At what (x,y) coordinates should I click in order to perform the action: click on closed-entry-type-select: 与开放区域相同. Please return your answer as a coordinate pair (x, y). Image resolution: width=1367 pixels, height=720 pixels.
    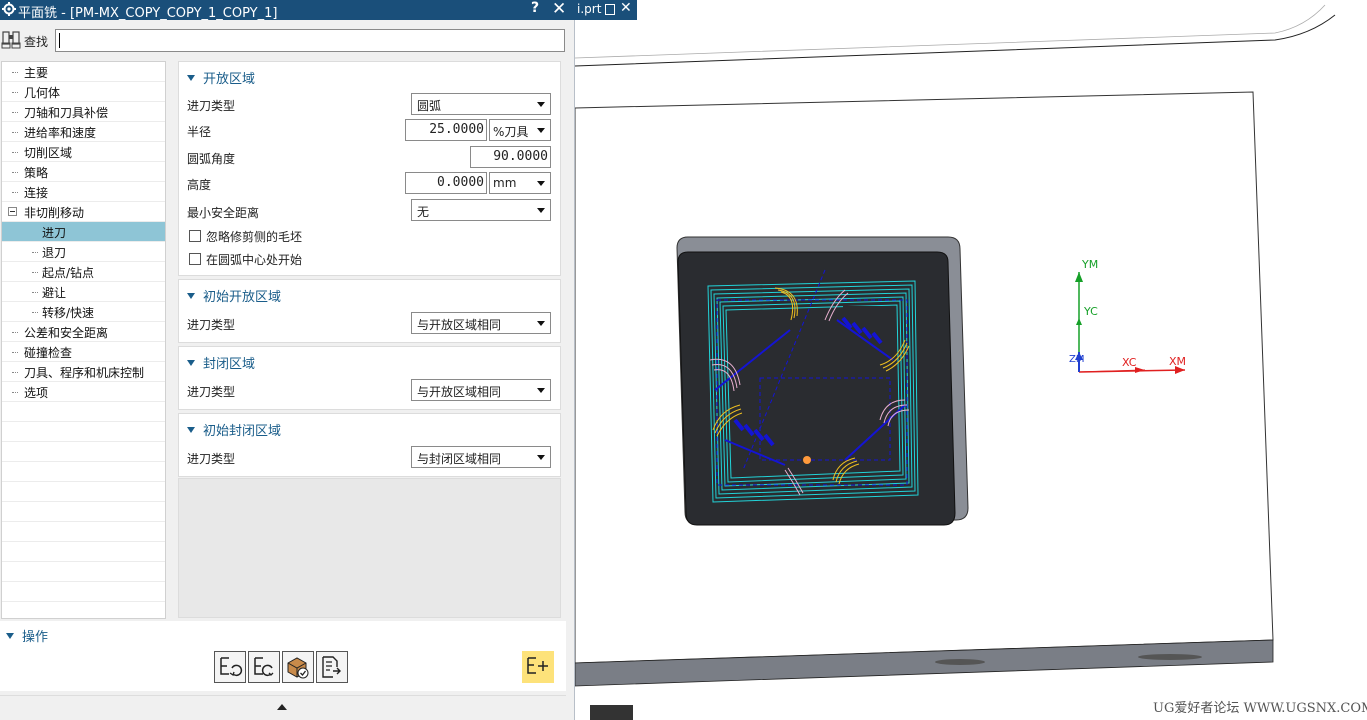
    Looking at the image, I should click on (481, 390).